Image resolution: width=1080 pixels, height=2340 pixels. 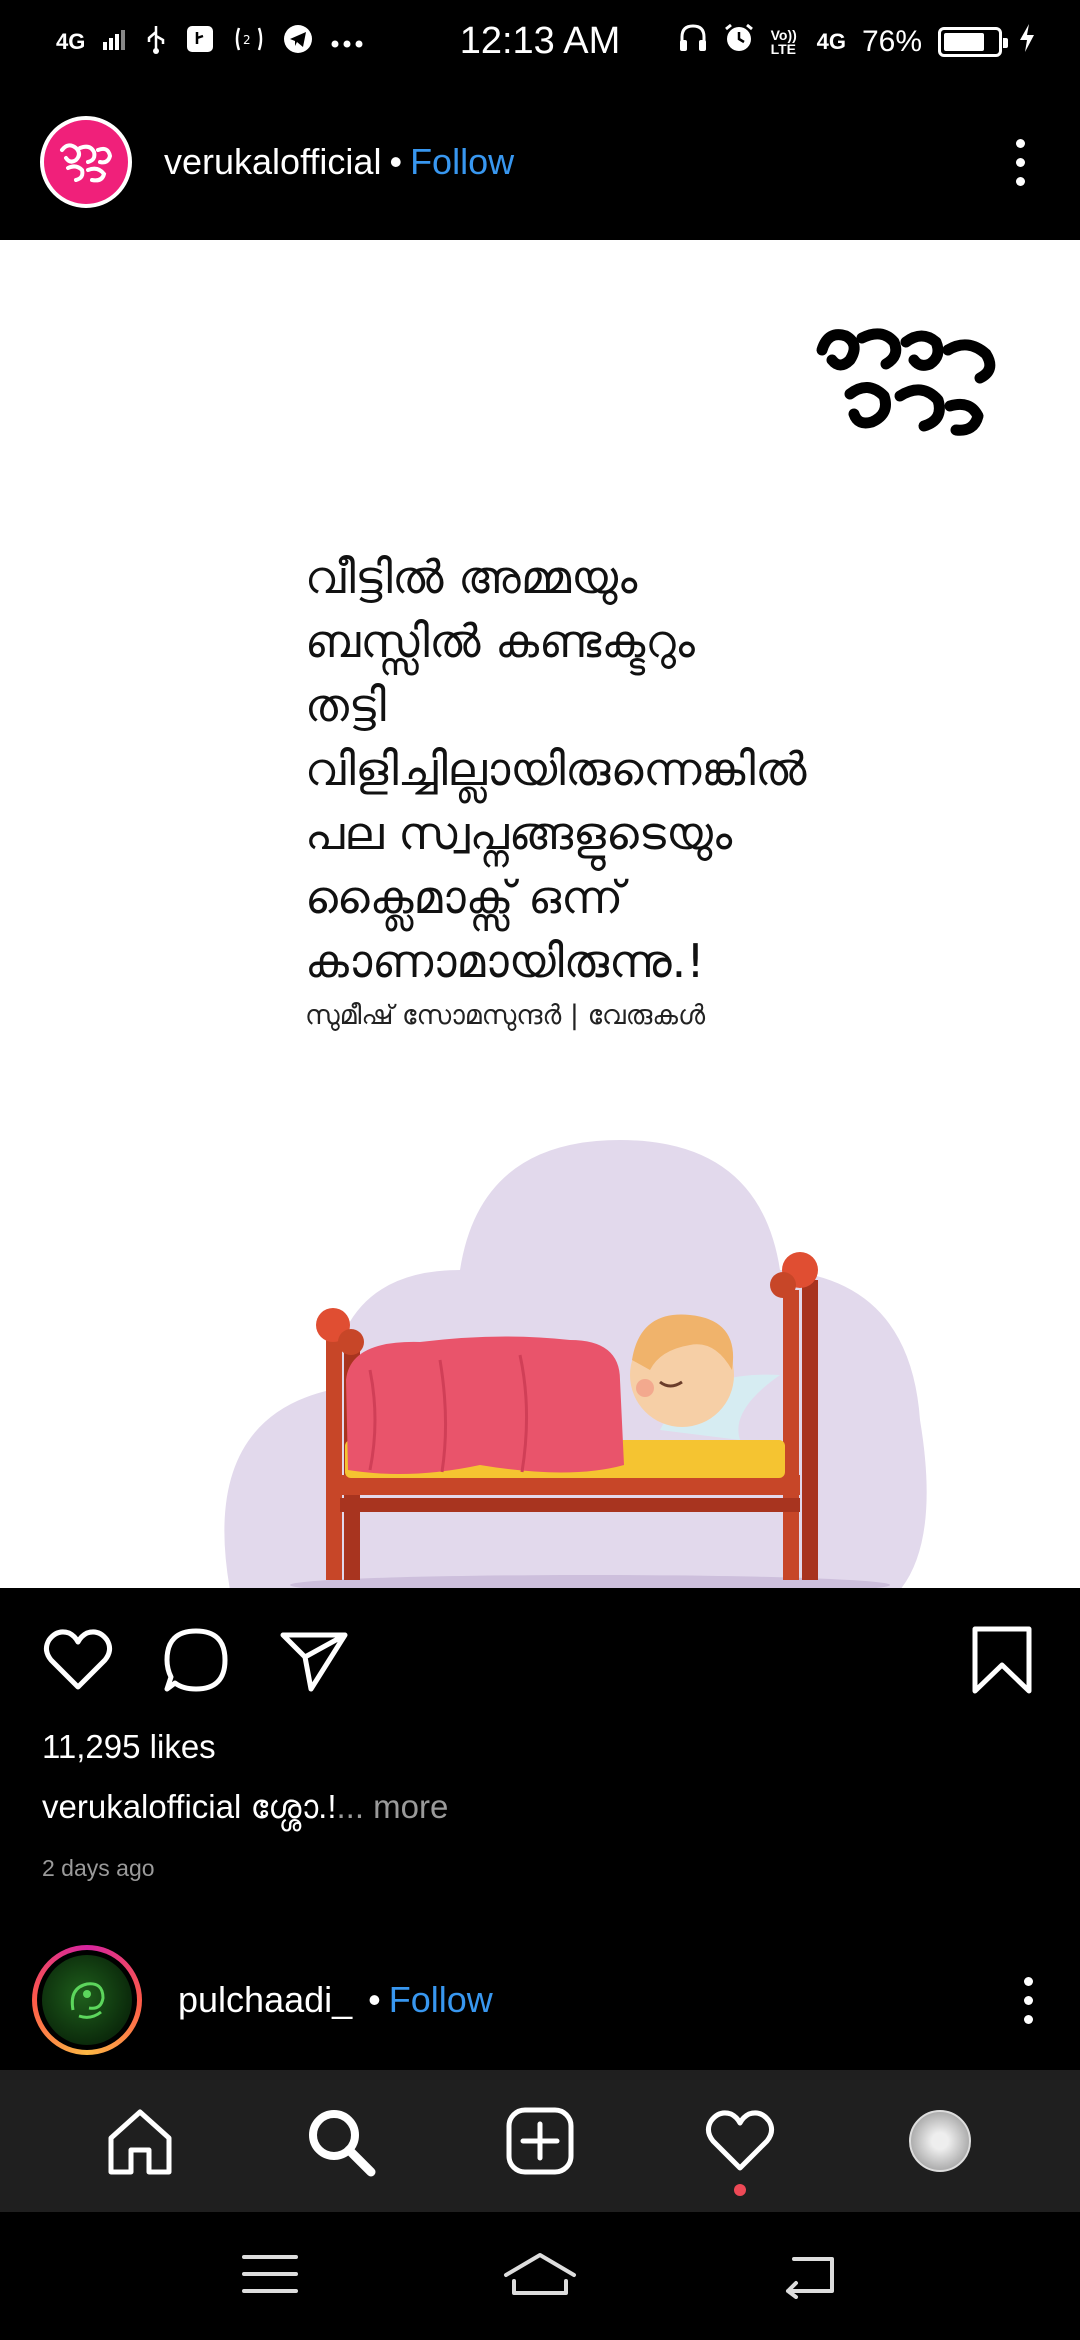 What do you see at coordinates (200, 42) in the screenshot?
I see `usb-settings-icon` at bounding box center [200, 42].